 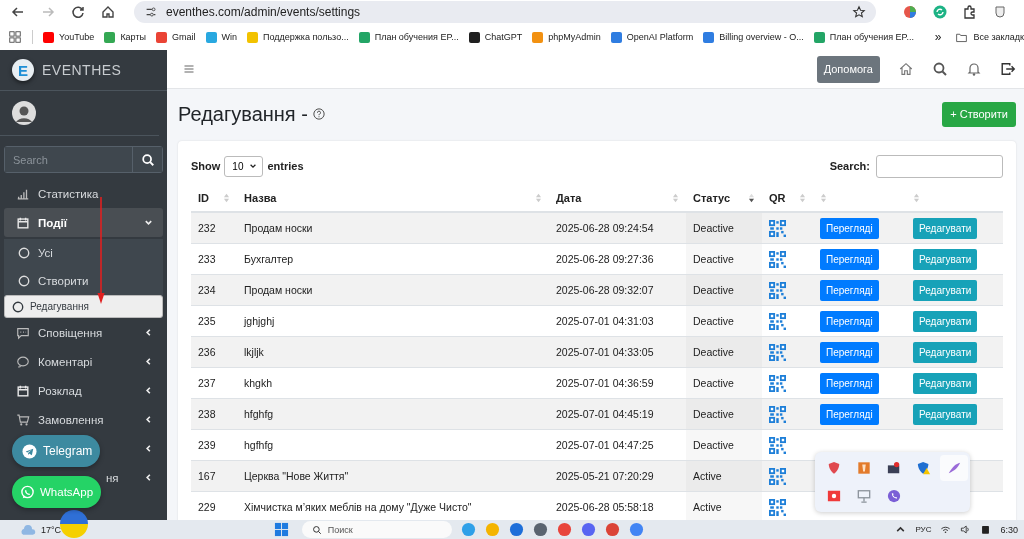 What do you see at coordinates (495, 37) in the screenshot?
I see `bookmark: ChatGPT` at bounding box center [495, 37].